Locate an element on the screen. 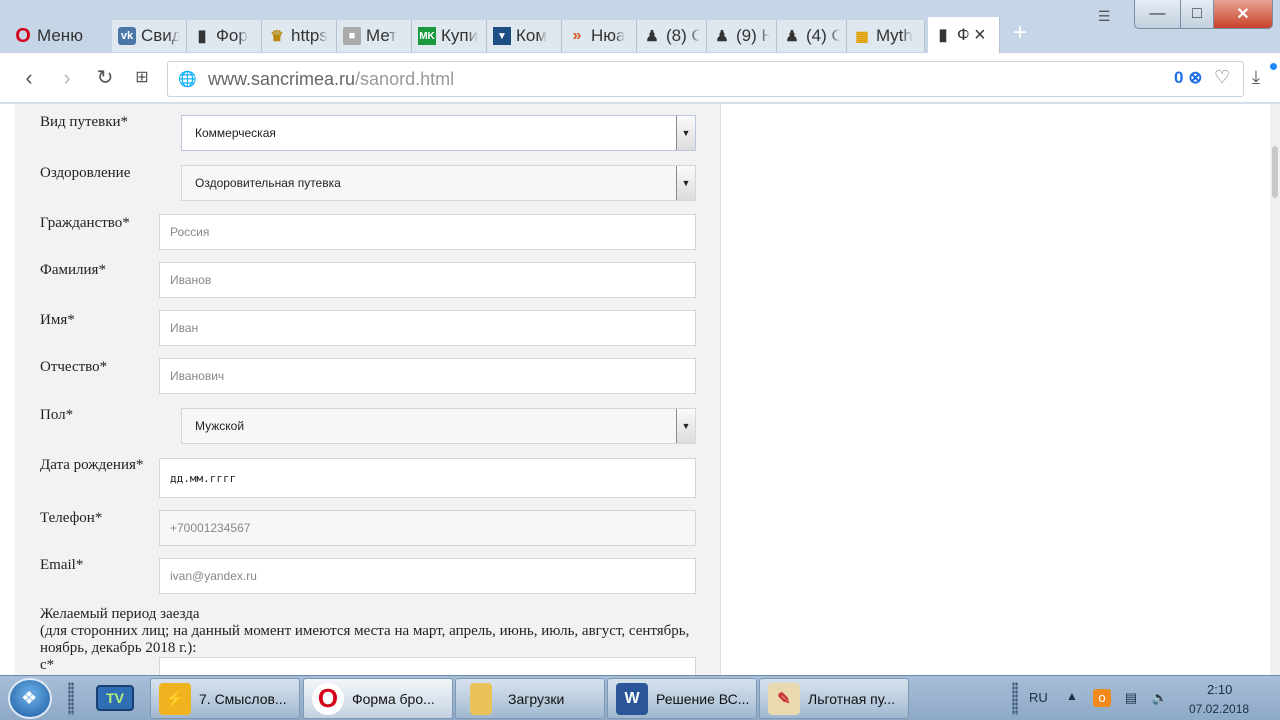 The height and width of the screenshot is (720, 1280). pinned-tv-app: TV is located at coordinates (116, 698).